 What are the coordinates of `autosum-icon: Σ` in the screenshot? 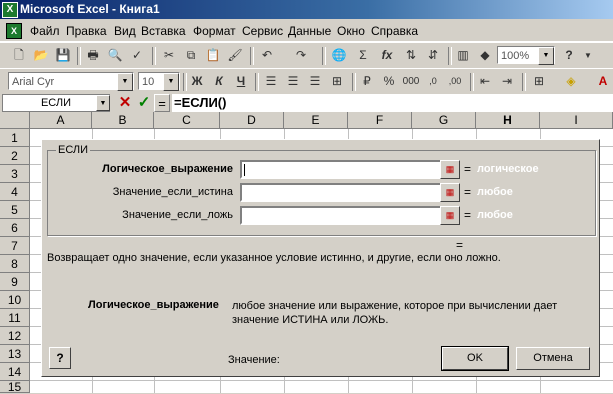 It's located at (363, 55).